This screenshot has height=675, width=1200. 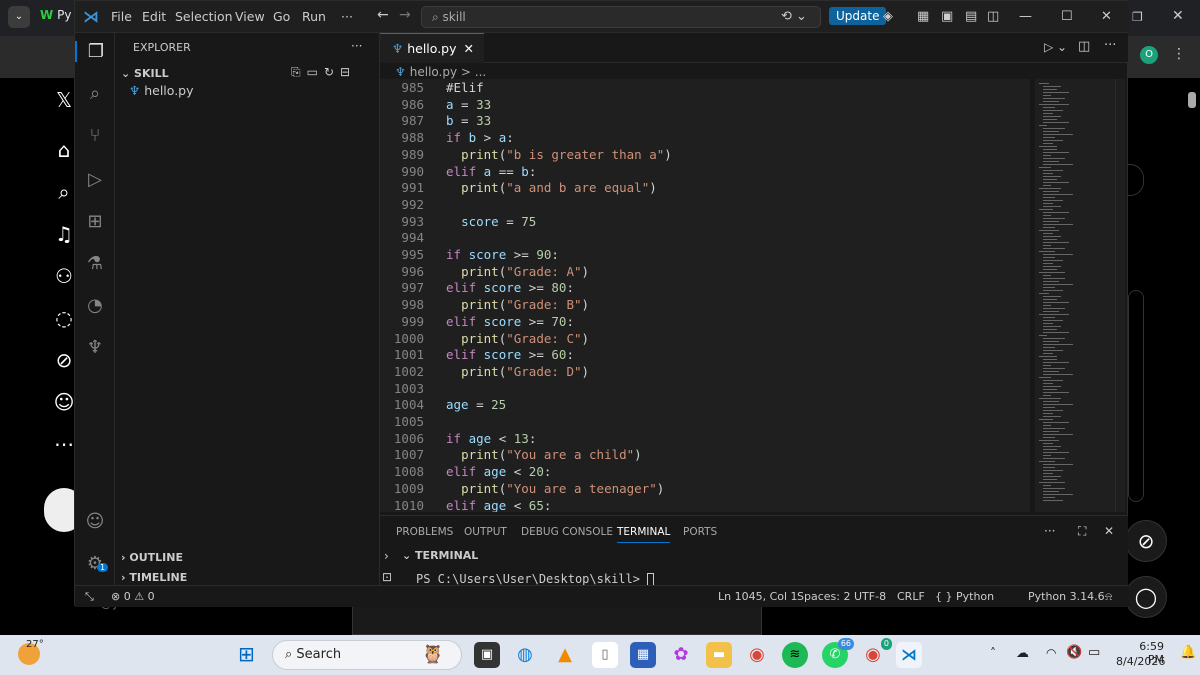 What do you see at coordinates (95, 221) in the screenshot?
I see `extensions-icon: ⊞` at bounding box center [95, 221].